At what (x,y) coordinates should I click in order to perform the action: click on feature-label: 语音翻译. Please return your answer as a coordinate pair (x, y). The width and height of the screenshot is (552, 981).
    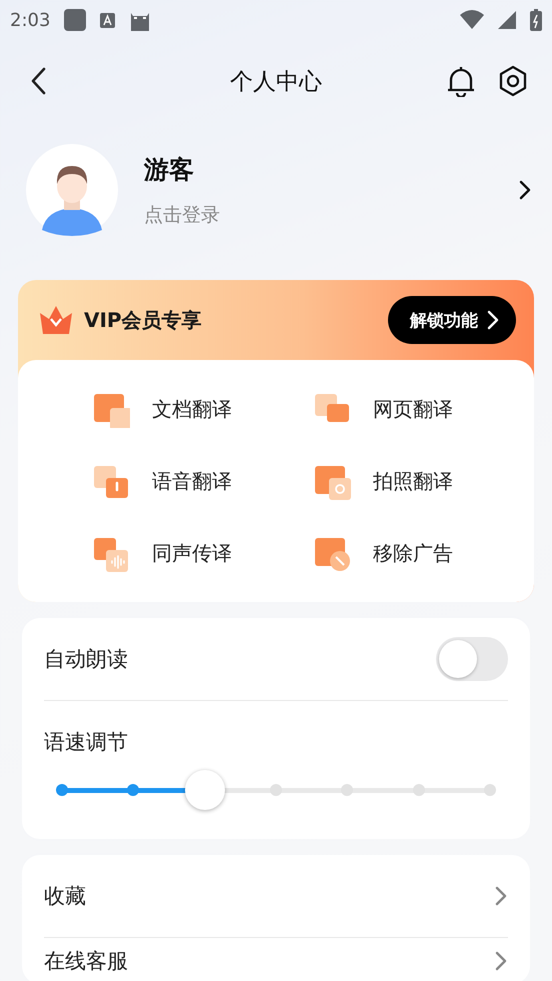
    Looking at the image, I should click on (192, 481).